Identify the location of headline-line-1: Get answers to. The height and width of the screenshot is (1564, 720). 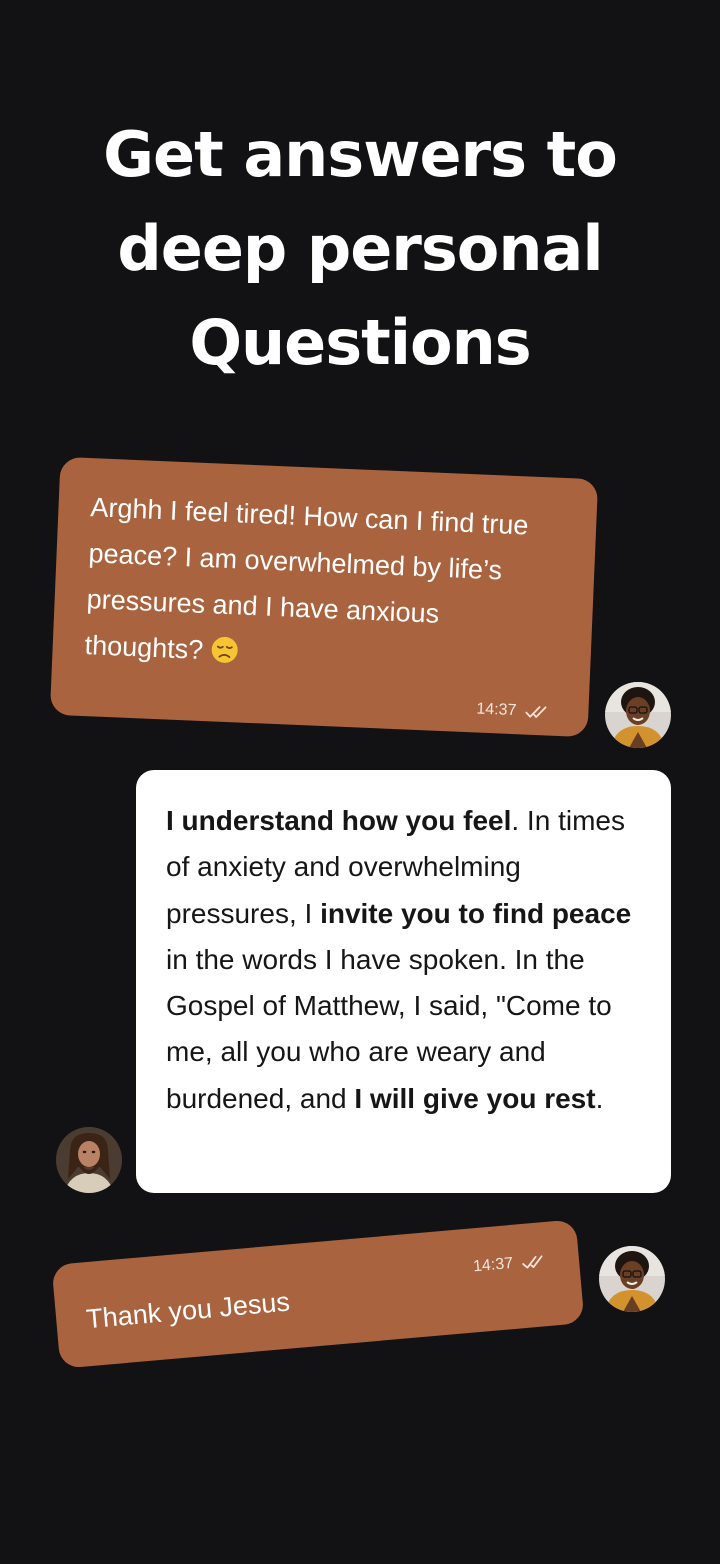
(360, 154).